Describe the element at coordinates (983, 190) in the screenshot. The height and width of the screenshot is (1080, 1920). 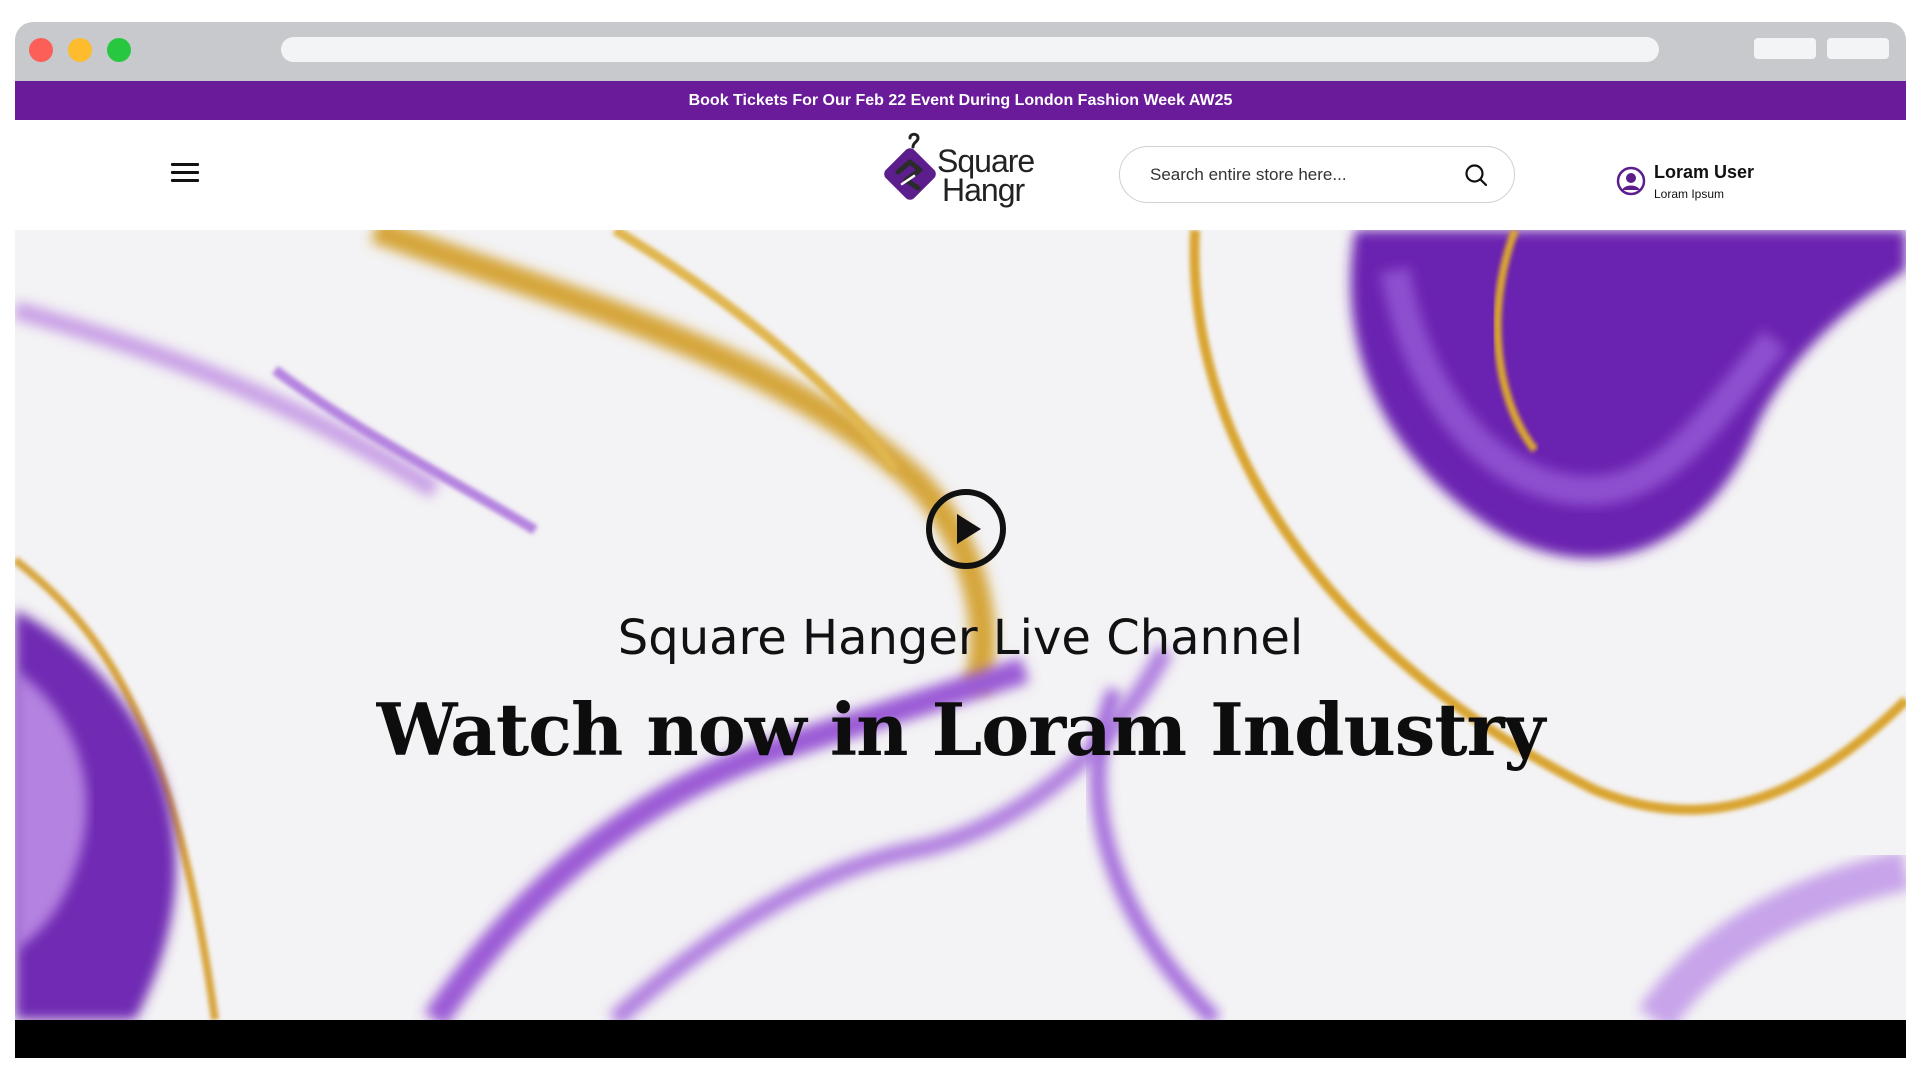
I see `logo-text-line2: Hangr` at that location.